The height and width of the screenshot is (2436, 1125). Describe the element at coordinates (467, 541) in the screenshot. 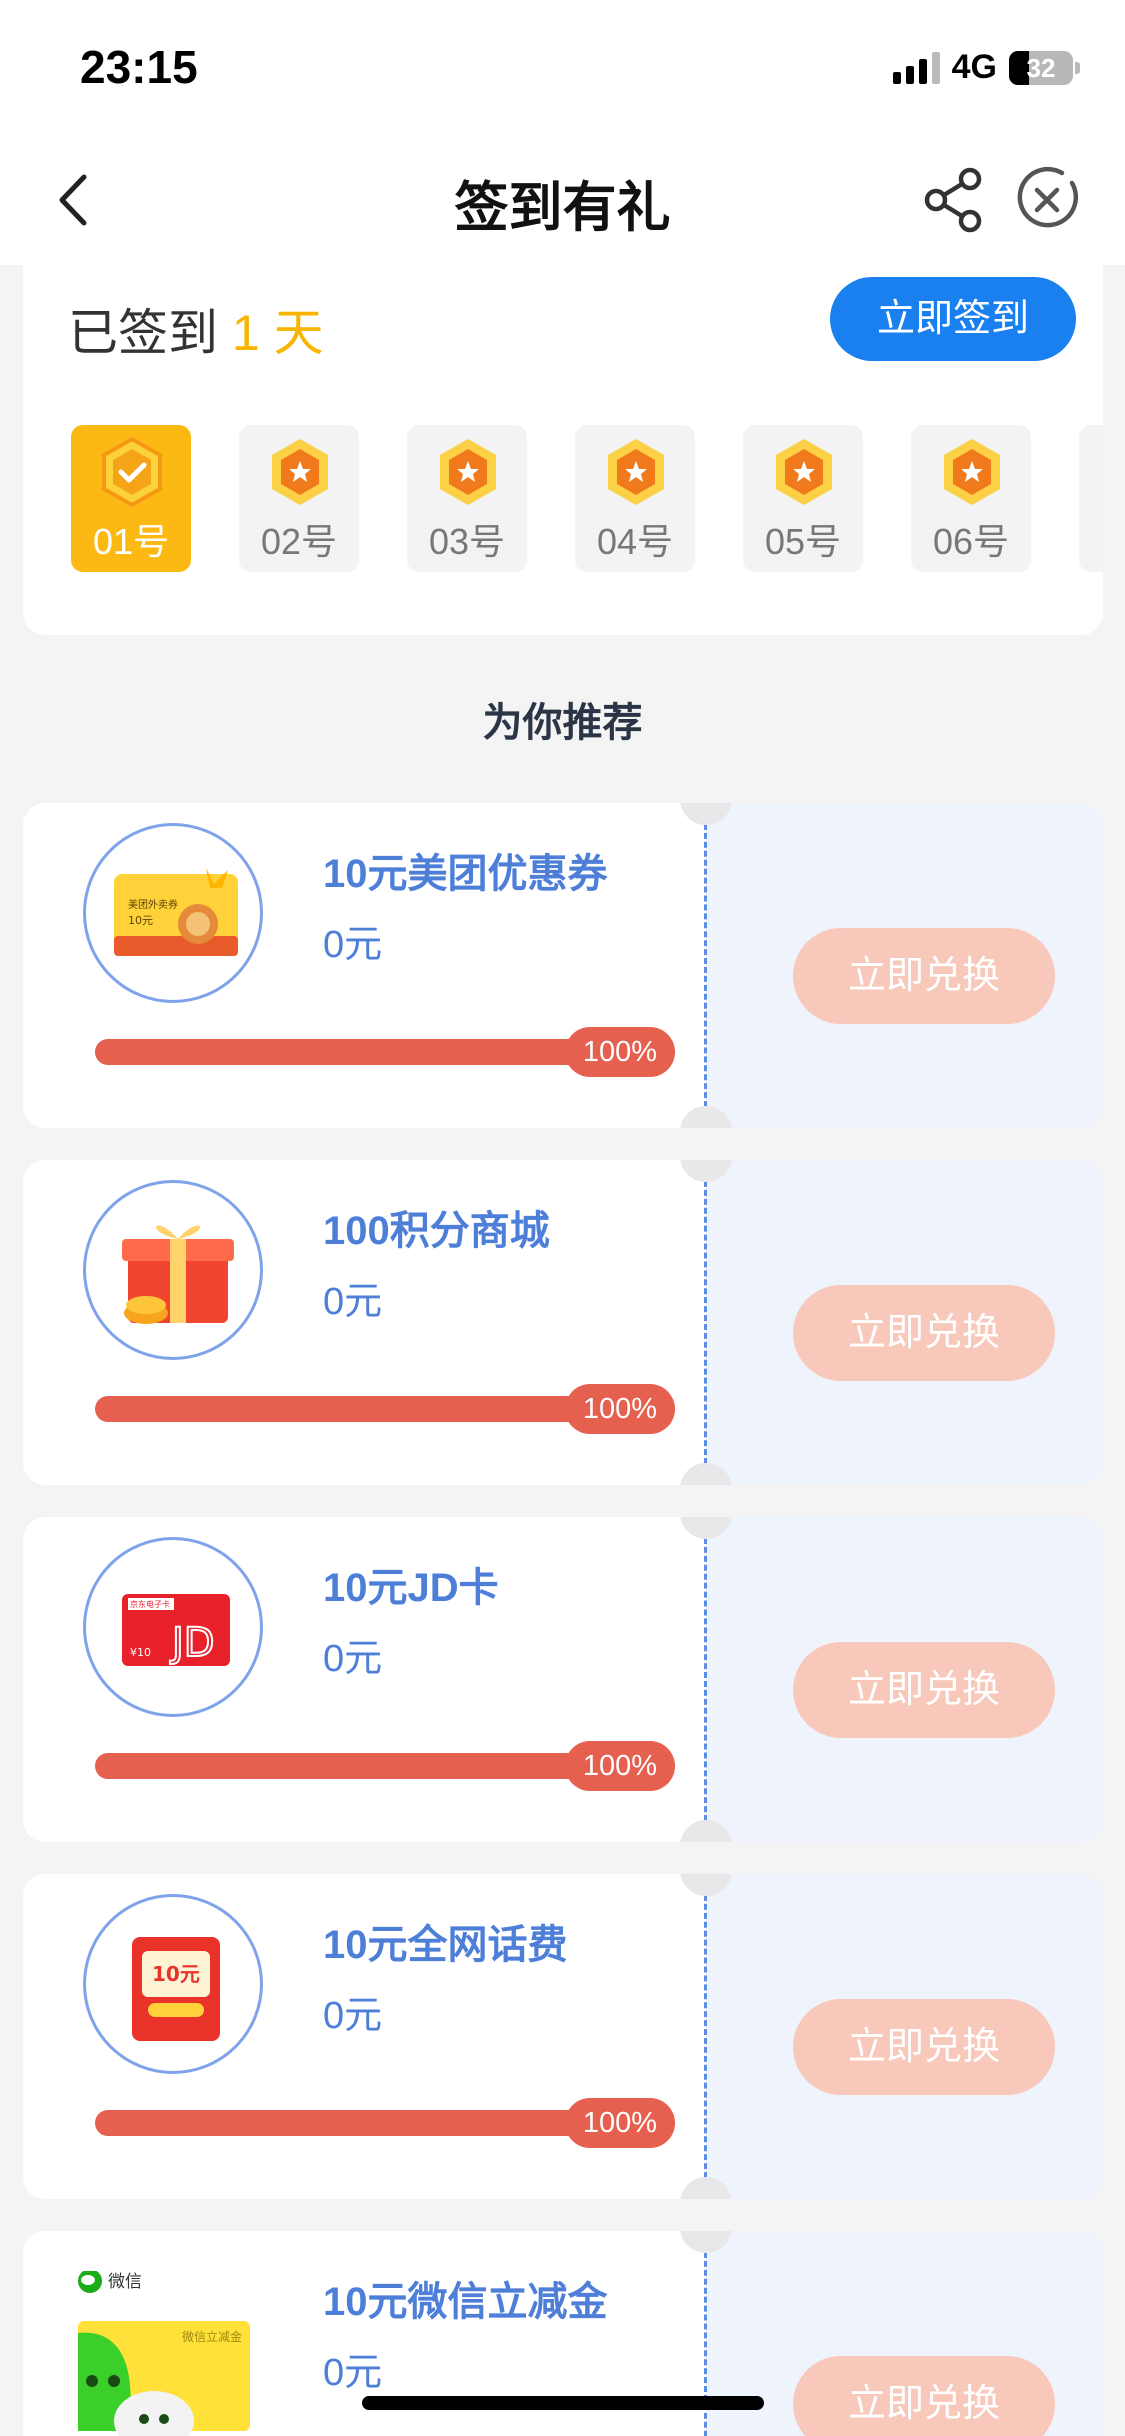

I see `day-label: 03号` at that location.